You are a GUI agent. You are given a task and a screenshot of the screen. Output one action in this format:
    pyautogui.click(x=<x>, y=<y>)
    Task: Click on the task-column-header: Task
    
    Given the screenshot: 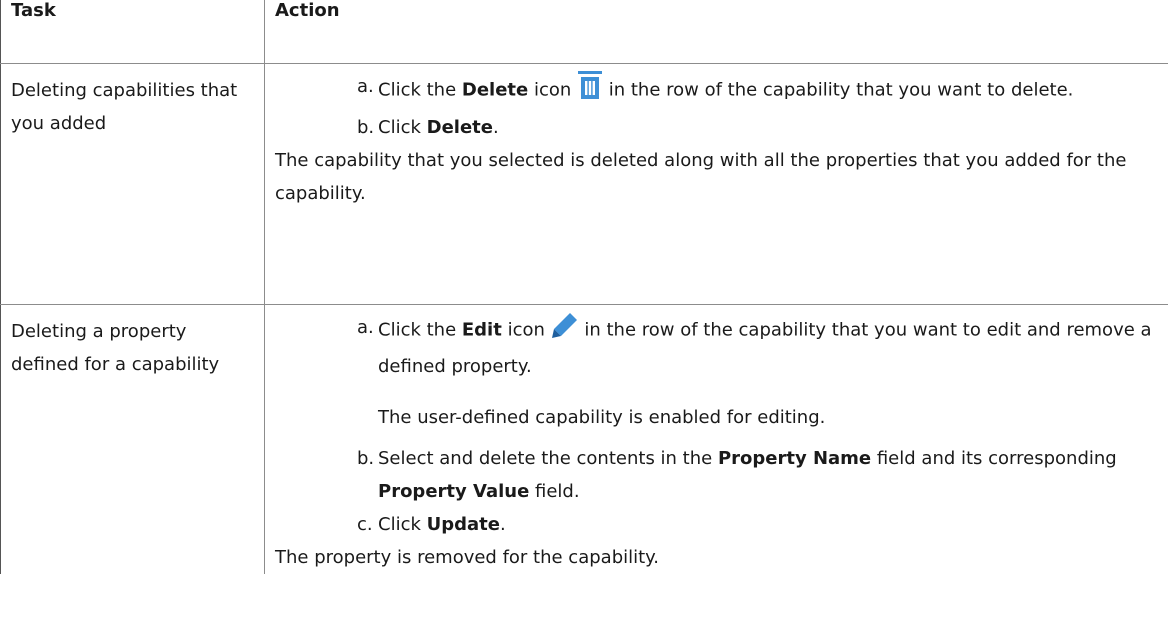 What is the action you would take?
    pyautogui.click(x=132, y=32)
    